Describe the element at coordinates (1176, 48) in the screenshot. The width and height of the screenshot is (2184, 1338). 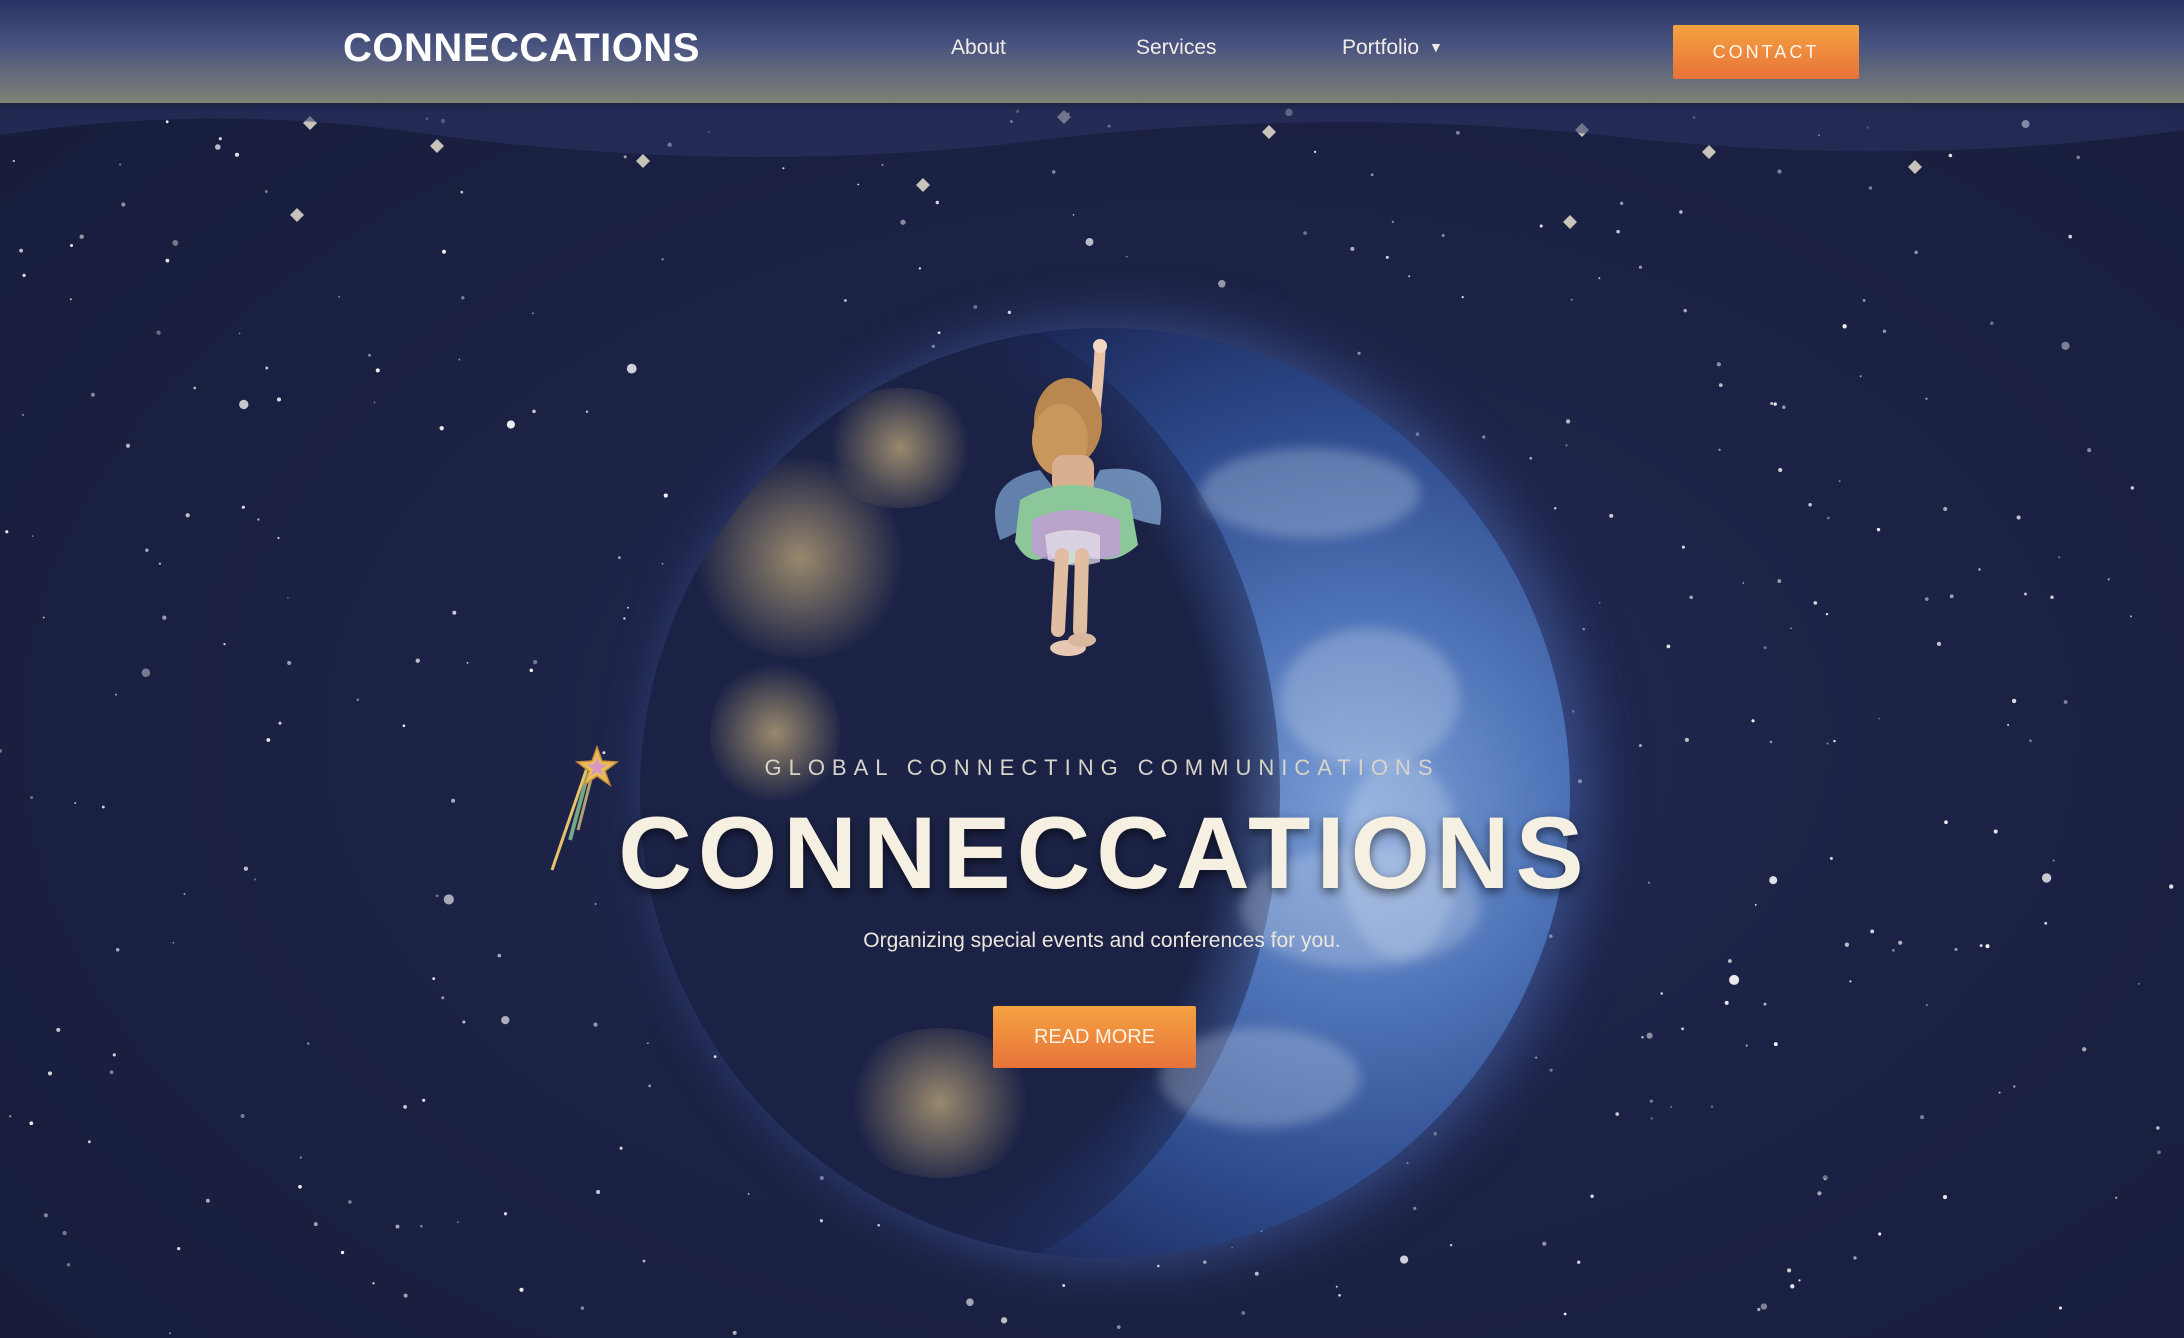
I see `nav-services-link: Services` at that location.